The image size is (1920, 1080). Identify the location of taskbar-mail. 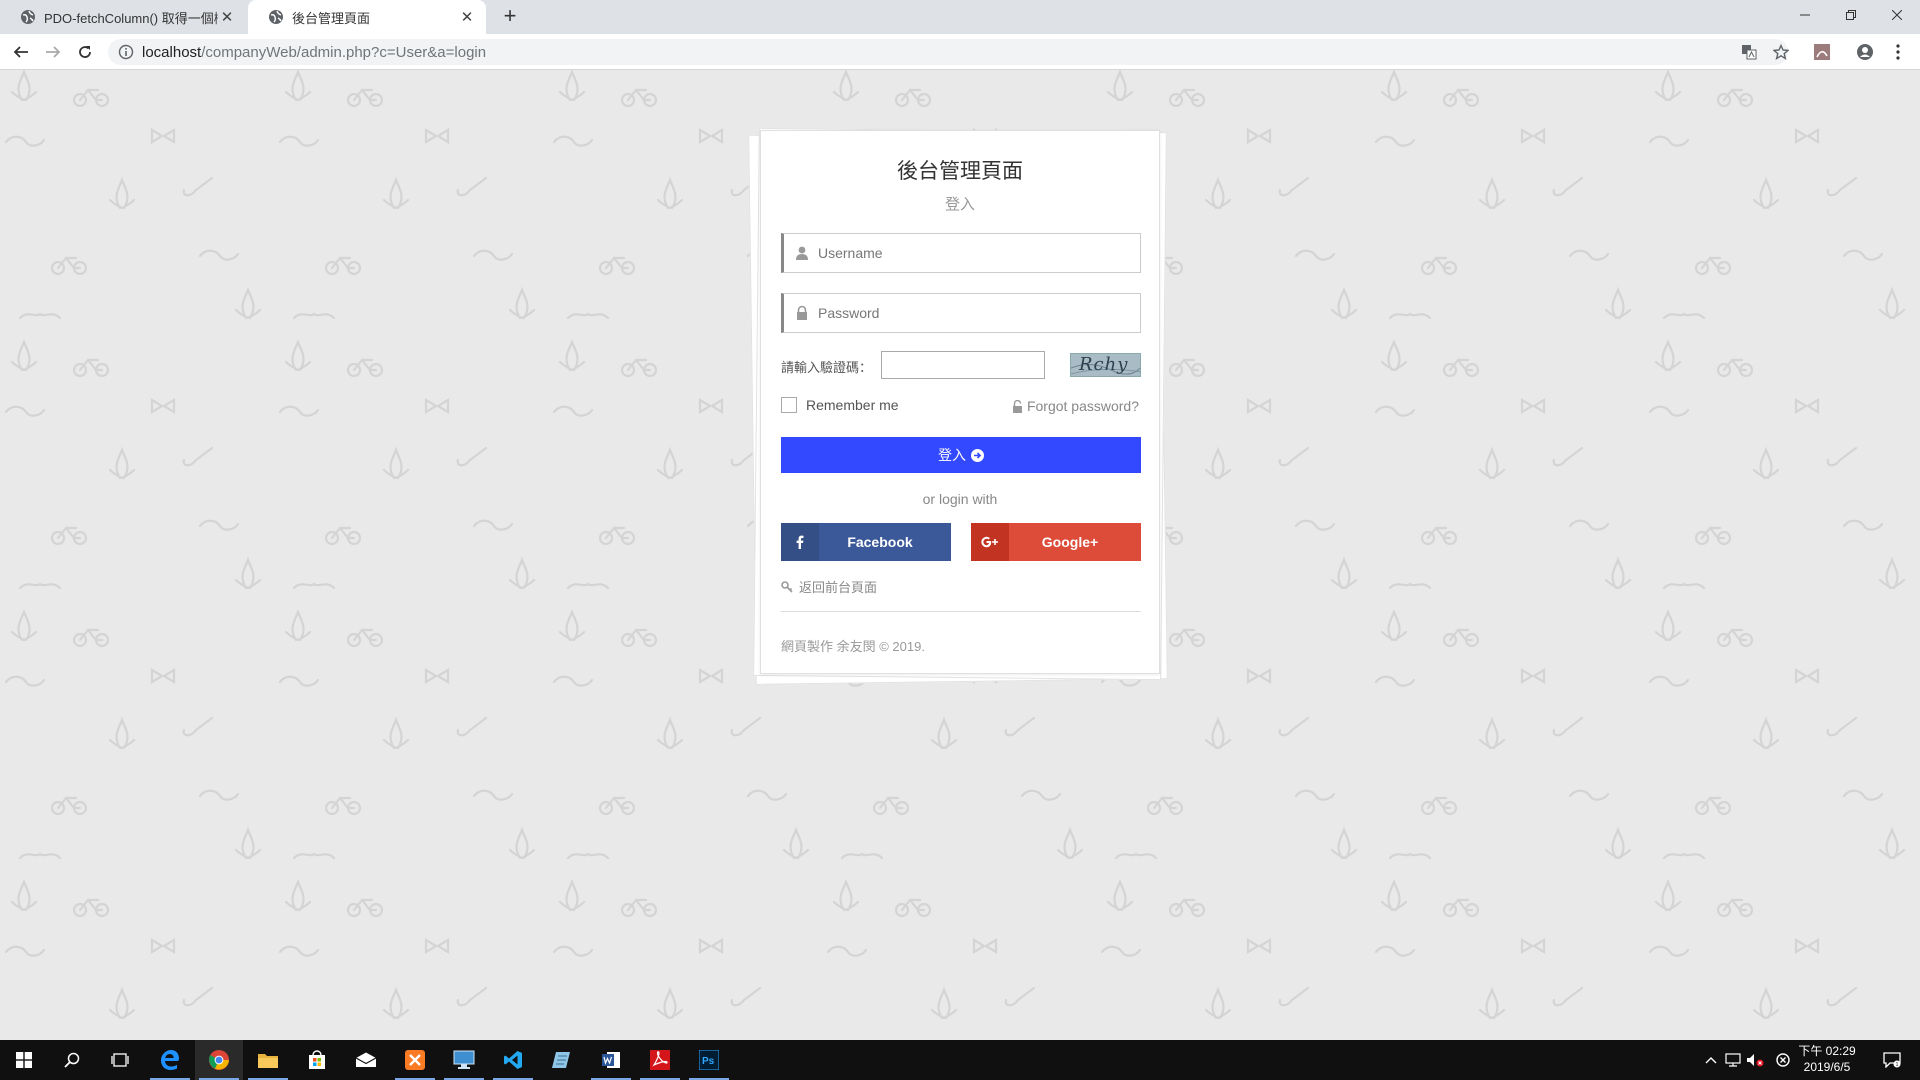
(366, 1060).